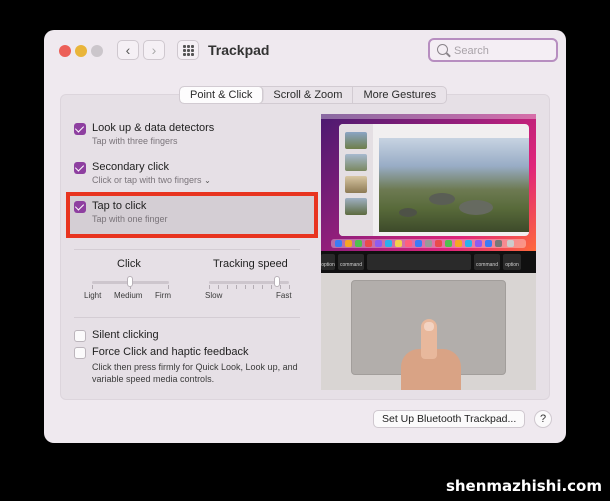 The width and height of the screenshot is (610, 501). Describe the element at coordinates (284, 295) in the screenshot. I see `slider-label-fast: Fast` at that location.